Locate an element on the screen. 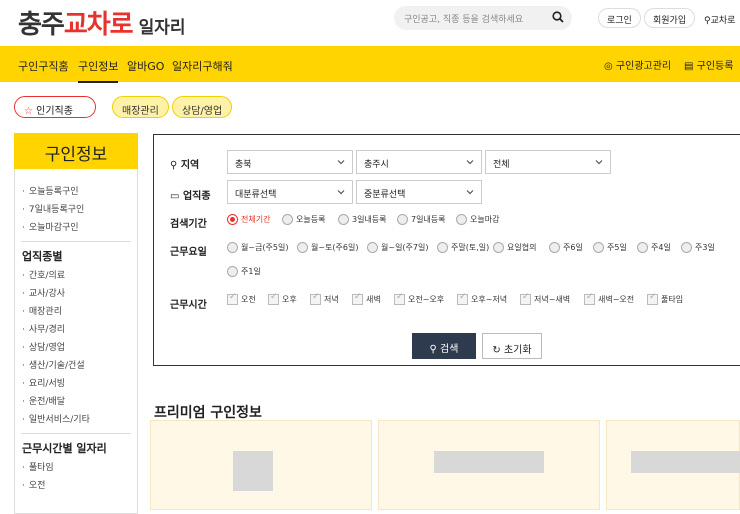 This screenshot has height=514, width=740. sidebar-link: 운전/배달 is located at coordinates (76, 402).